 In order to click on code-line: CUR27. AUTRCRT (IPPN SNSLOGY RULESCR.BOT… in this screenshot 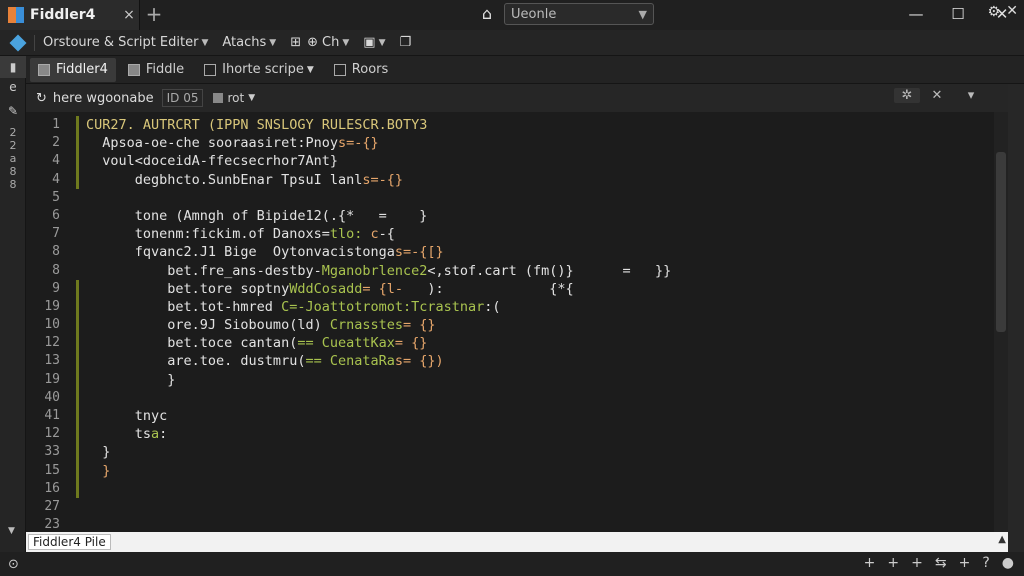, I will do `click(536, 125)`.